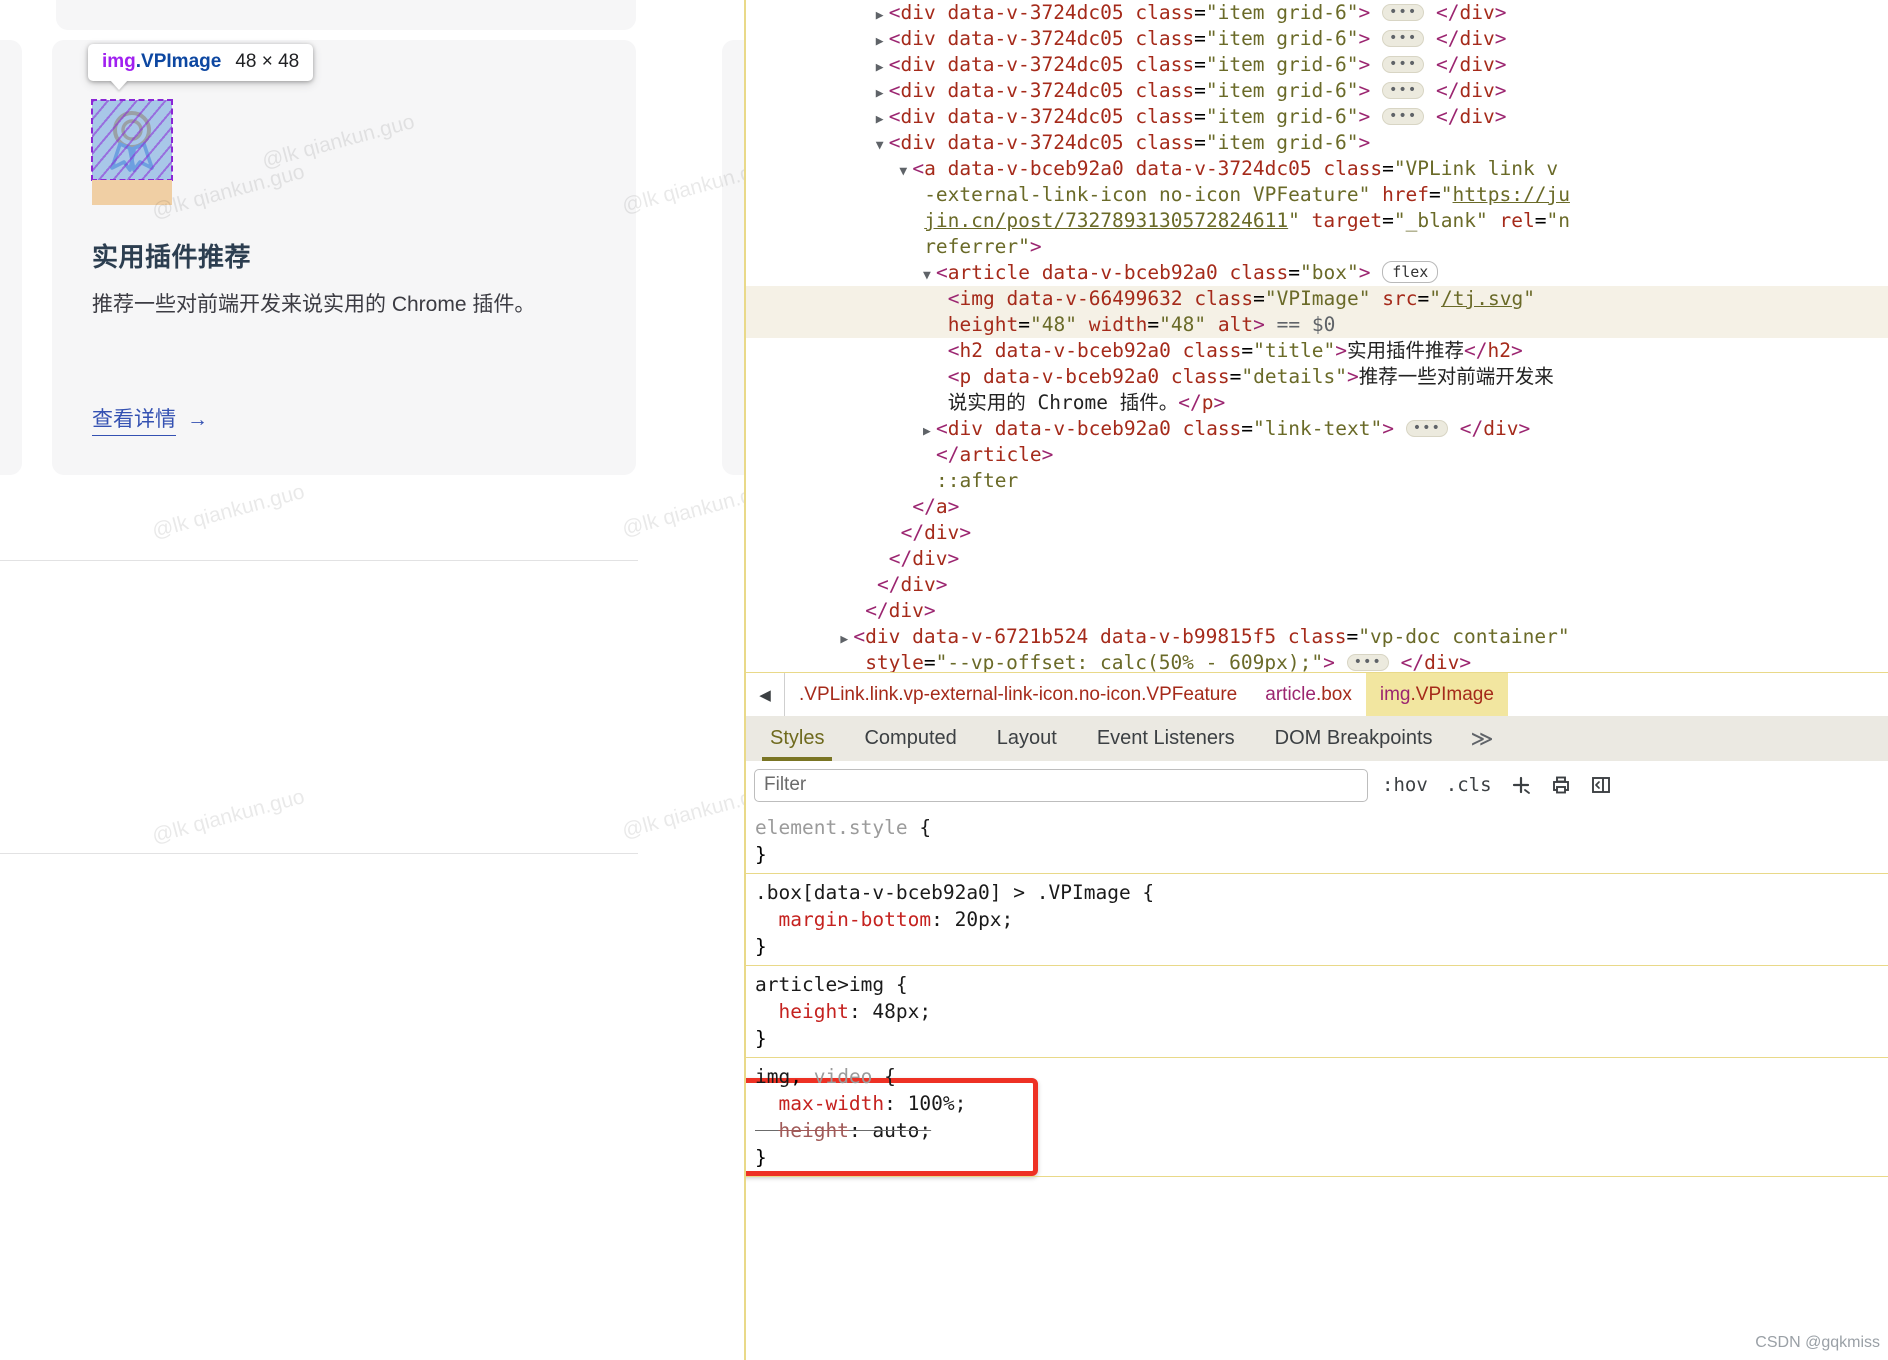 The height and width of the screenshot is (1360, 1888). What do you see at coordinates (854, 919) in the screenshot?
I see `css-property: margin-bottom` at bounding box center [854, 919].